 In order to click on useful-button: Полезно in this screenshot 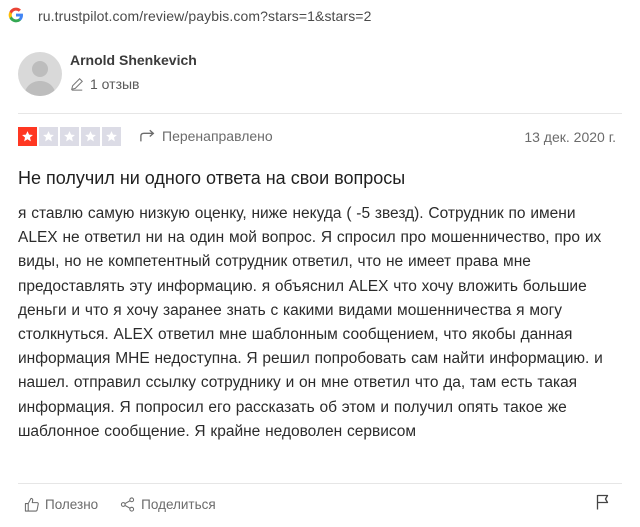, I will do `click(61, 504)`.